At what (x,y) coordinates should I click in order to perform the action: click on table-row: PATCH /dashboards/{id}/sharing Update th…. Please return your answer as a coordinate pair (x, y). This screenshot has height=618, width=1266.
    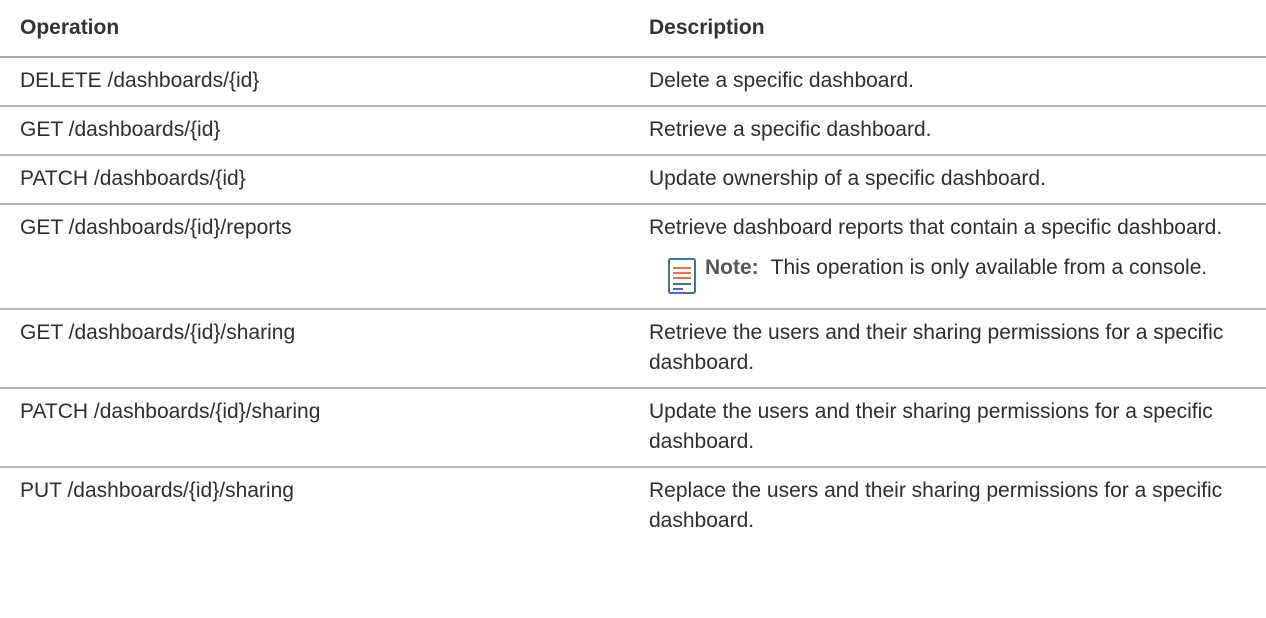
    Looking at the image, I should click on (633, 428).